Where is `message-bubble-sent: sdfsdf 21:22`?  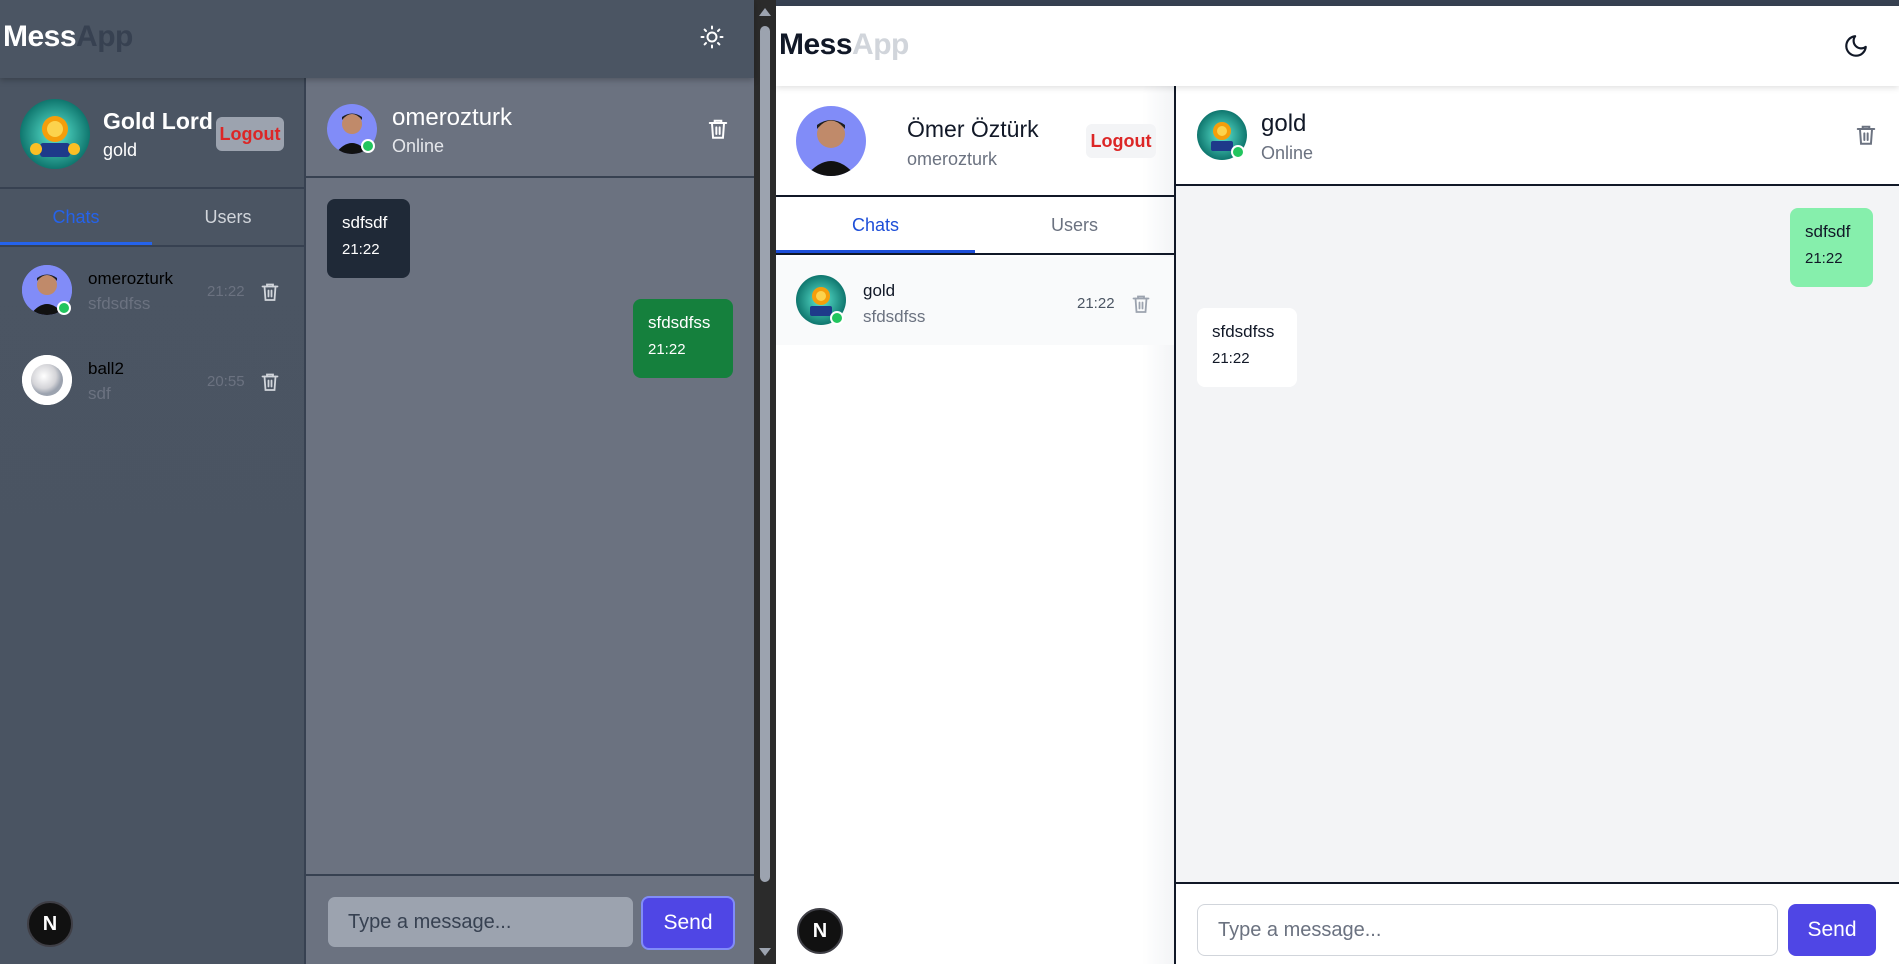
message-bubble-sent: sdfsdf 21:22 is located at coordinates (1831, 247).